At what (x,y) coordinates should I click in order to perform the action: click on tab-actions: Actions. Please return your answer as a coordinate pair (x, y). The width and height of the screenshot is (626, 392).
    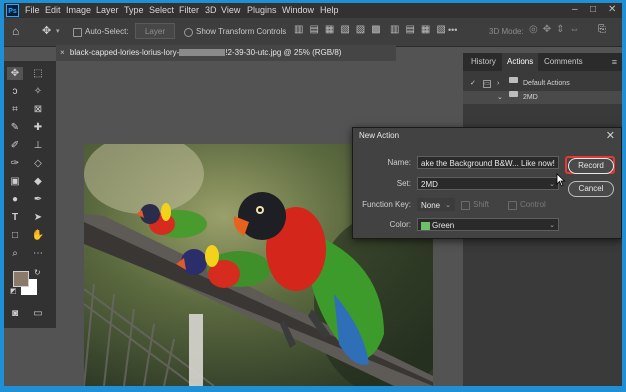
    Looking at the image, I should click on (520, 62).